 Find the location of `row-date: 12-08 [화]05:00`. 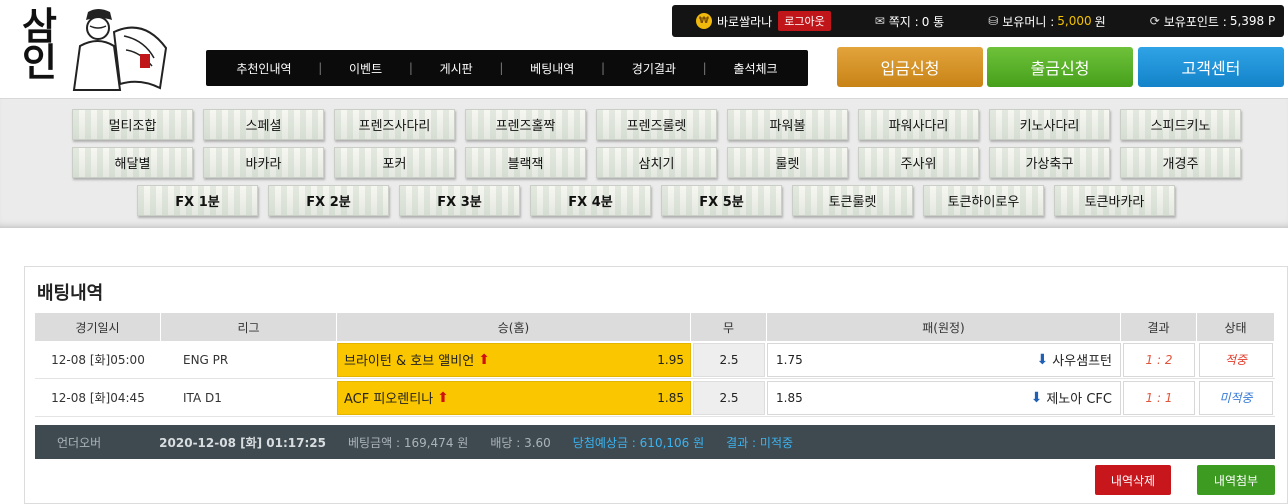

row-date: 12-08 [화]05:00 is located at coordinates (98, 360).